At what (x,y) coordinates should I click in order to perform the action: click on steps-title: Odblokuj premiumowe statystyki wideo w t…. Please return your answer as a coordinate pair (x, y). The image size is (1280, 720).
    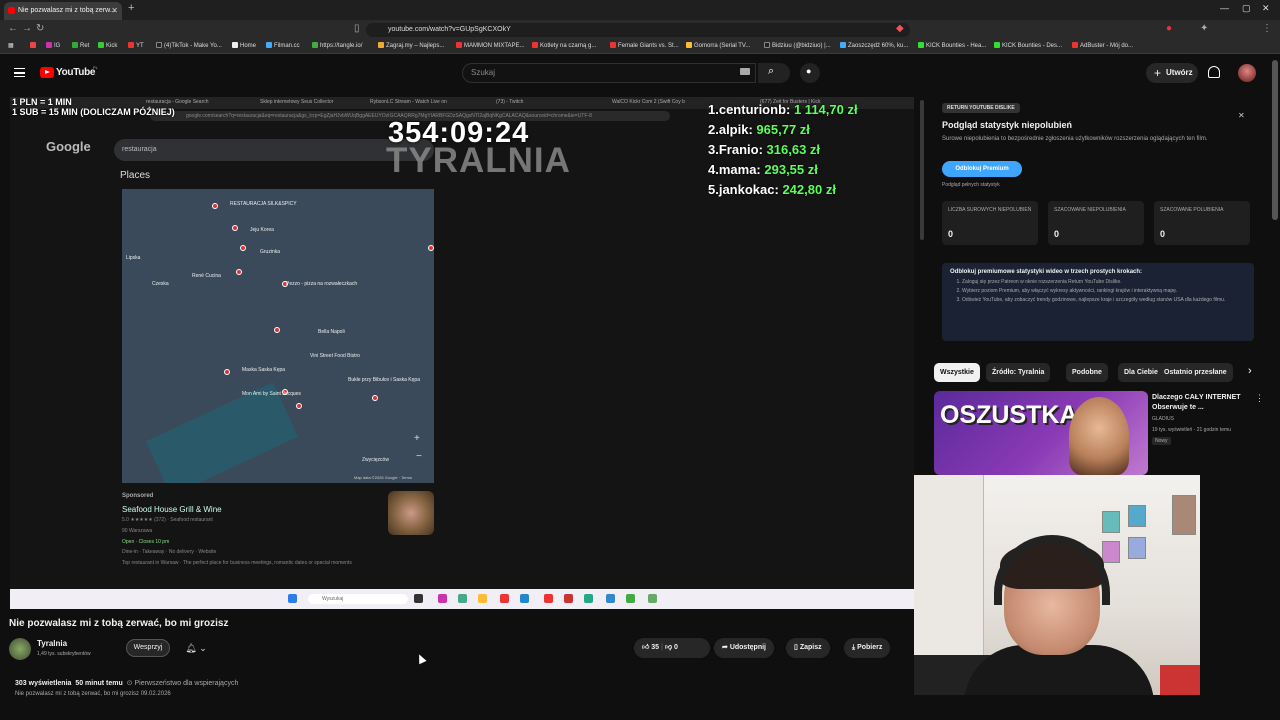
    Looking at the image, I should click on (1046, 272).